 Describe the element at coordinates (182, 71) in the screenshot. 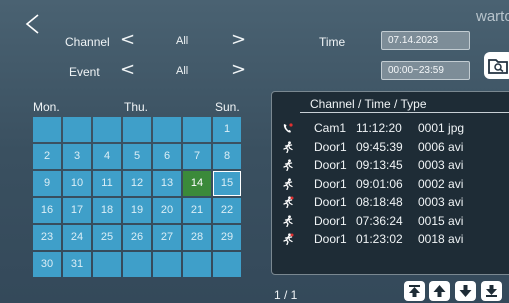

I see `event-value: All` at that location.